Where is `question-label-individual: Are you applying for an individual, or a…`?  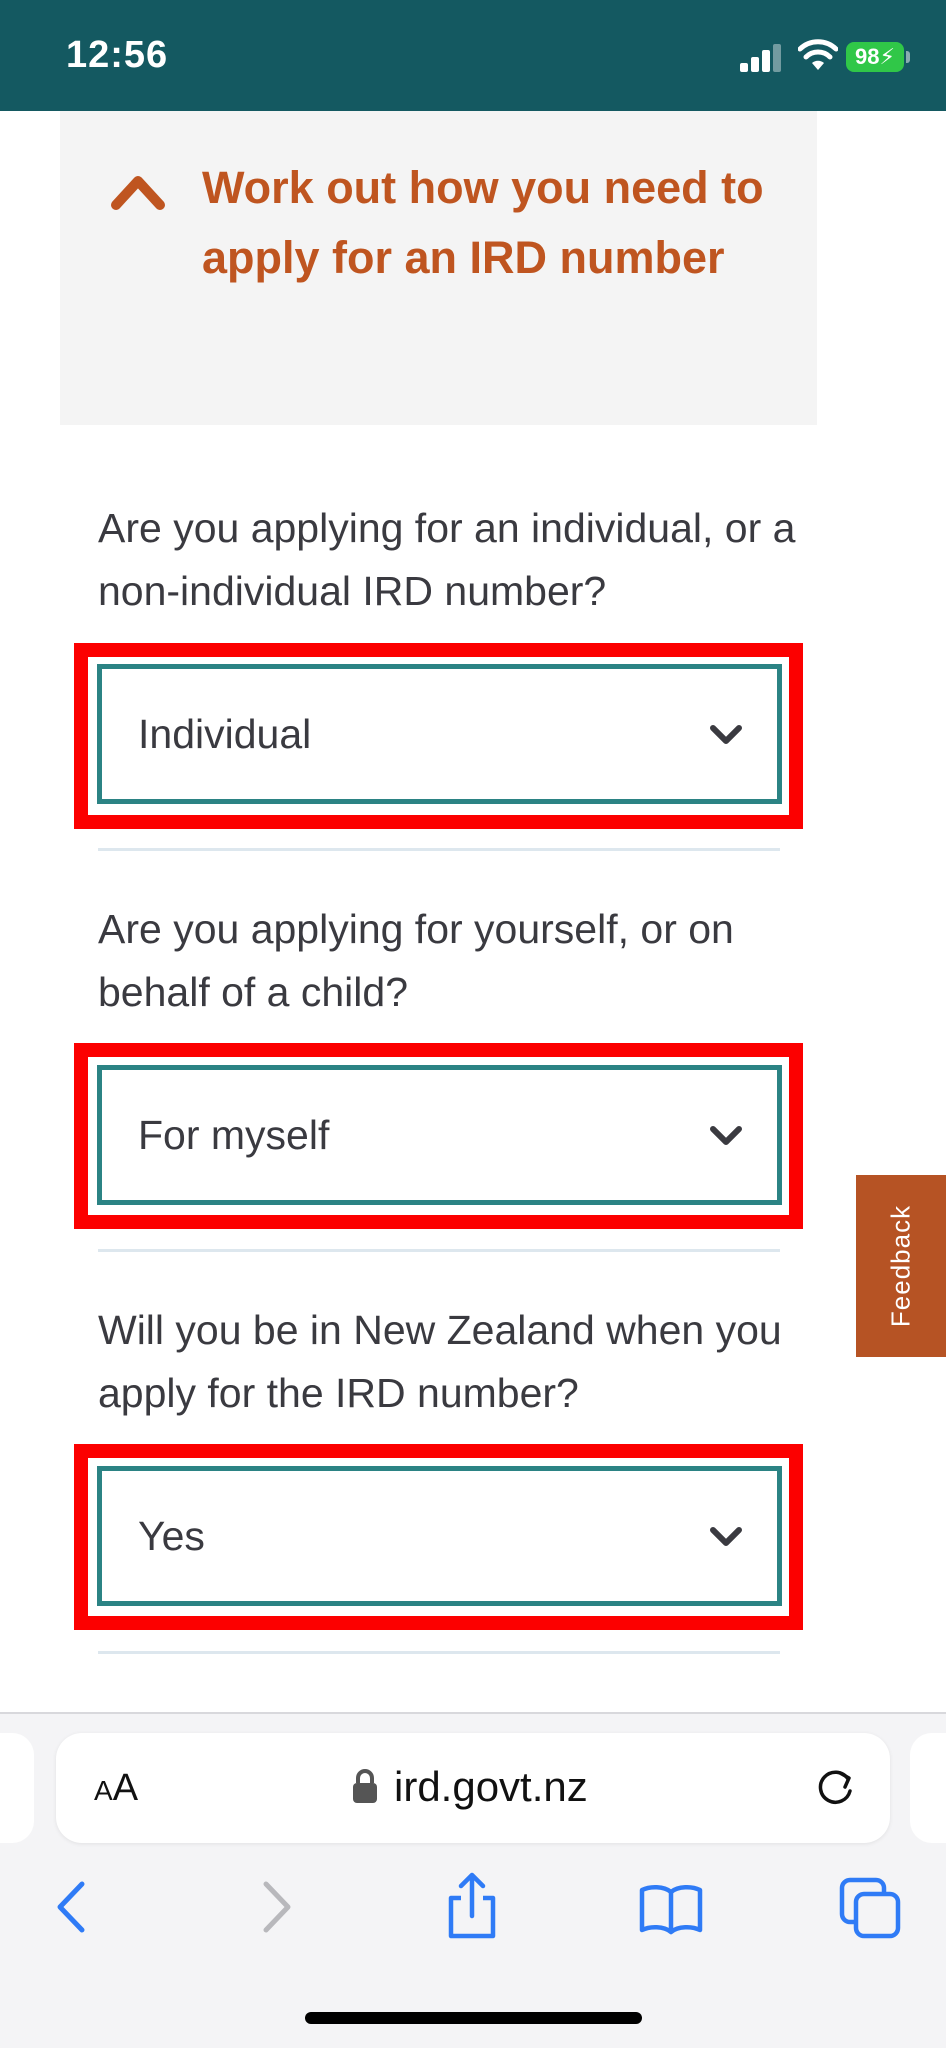
question-label-individual: Are you applying for an individual, or a… is located at coordinates (447, 559).